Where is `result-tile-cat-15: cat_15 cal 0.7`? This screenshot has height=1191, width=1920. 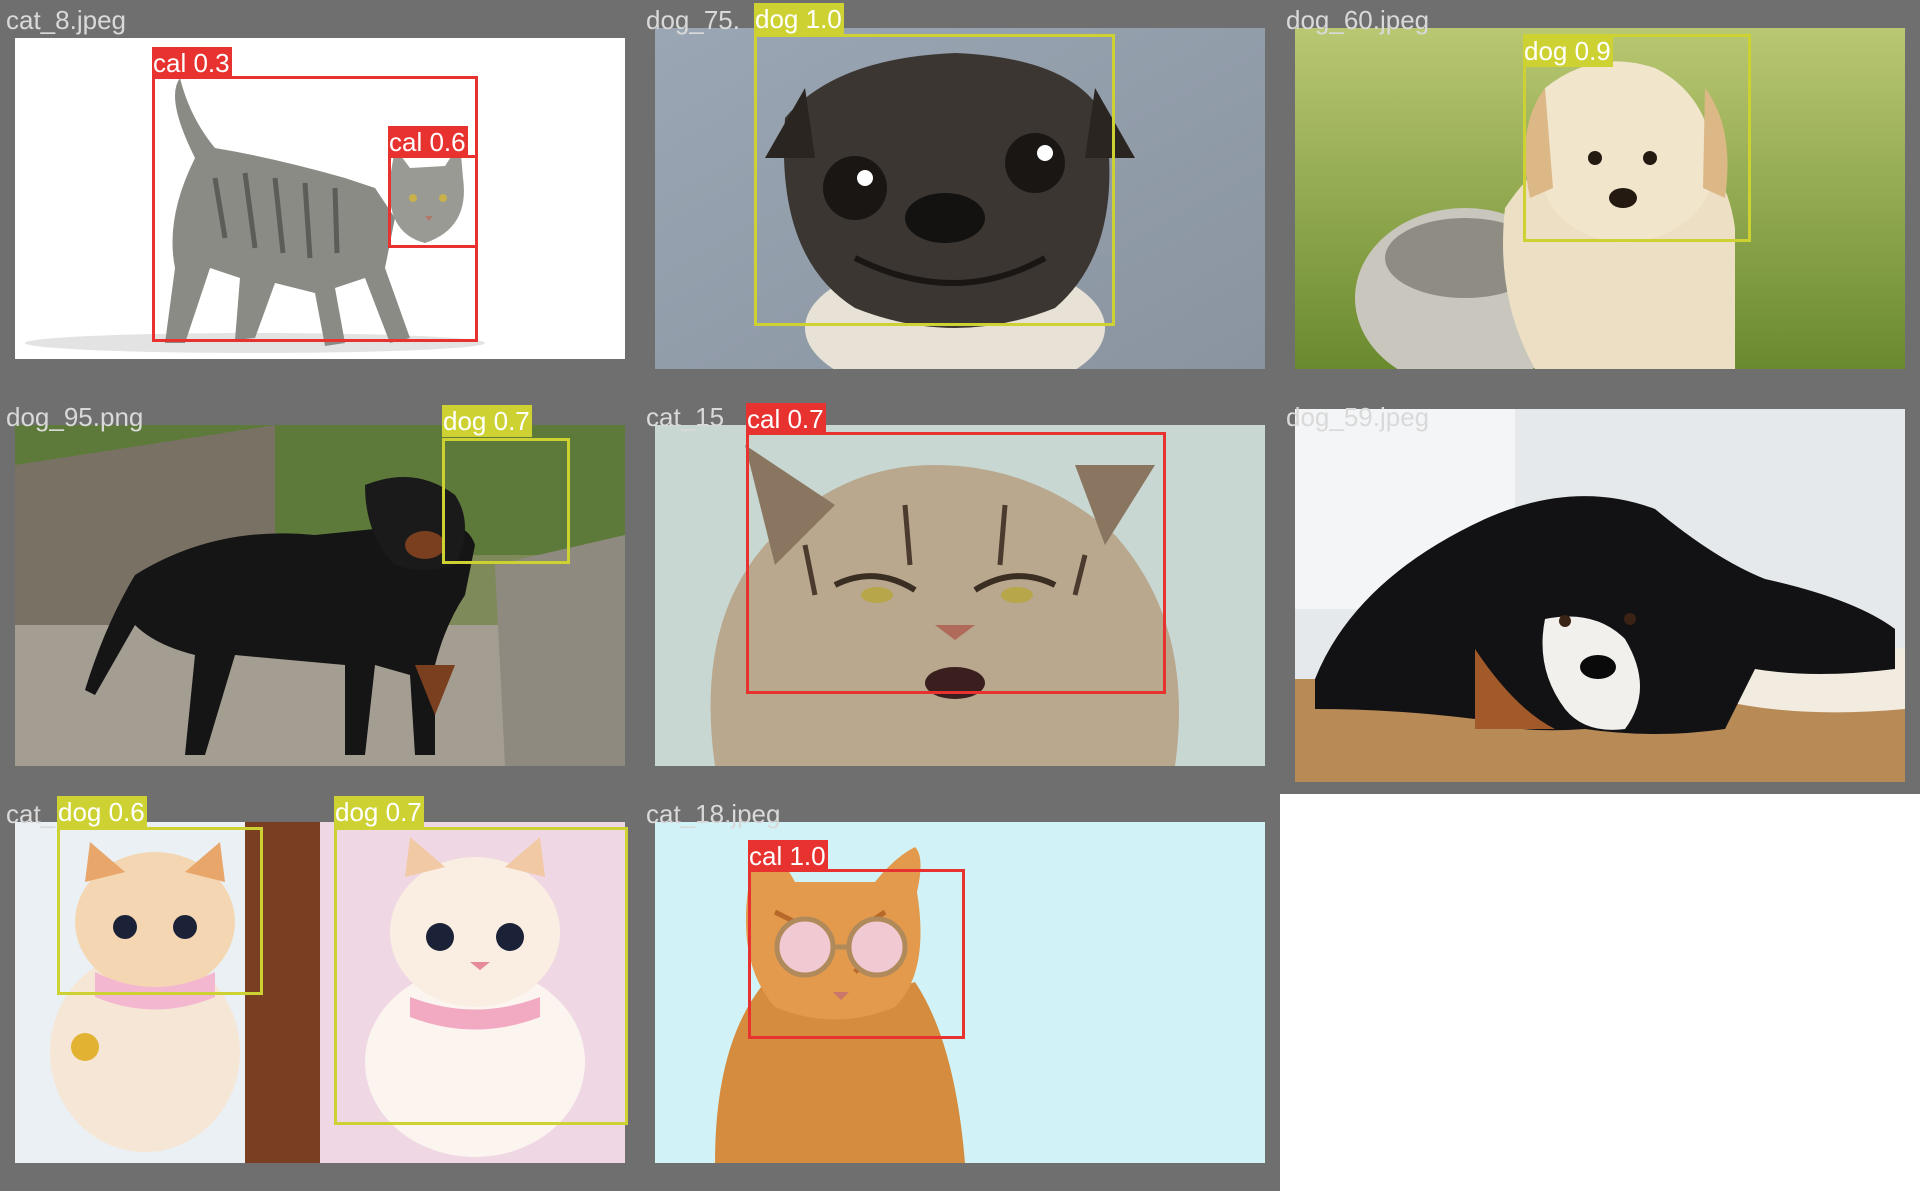
result-tile-cat-15: cat_15 cal 0.7 is located at coordinates (960, 595).